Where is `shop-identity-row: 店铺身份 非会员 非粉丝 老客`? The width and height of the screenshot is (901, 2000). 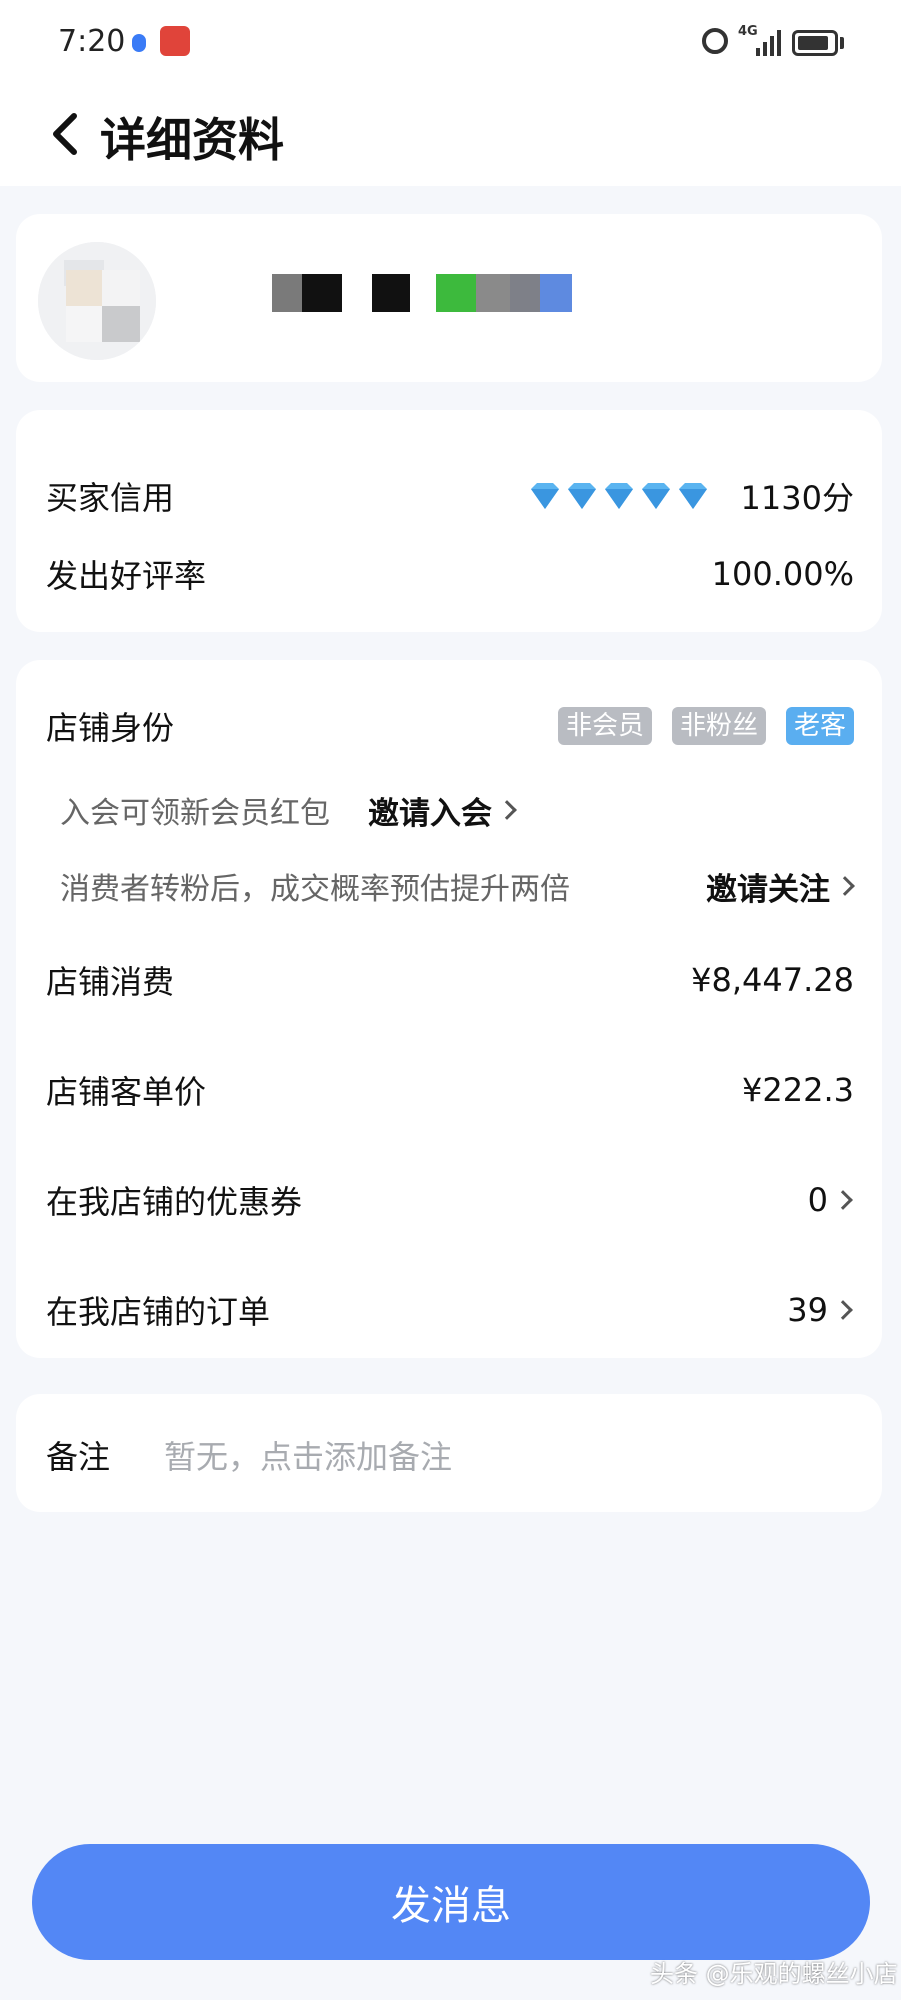 shop-identity-row: 店铺身份 非会员 非粉丝 老客 is located at coordinates (450, 726).